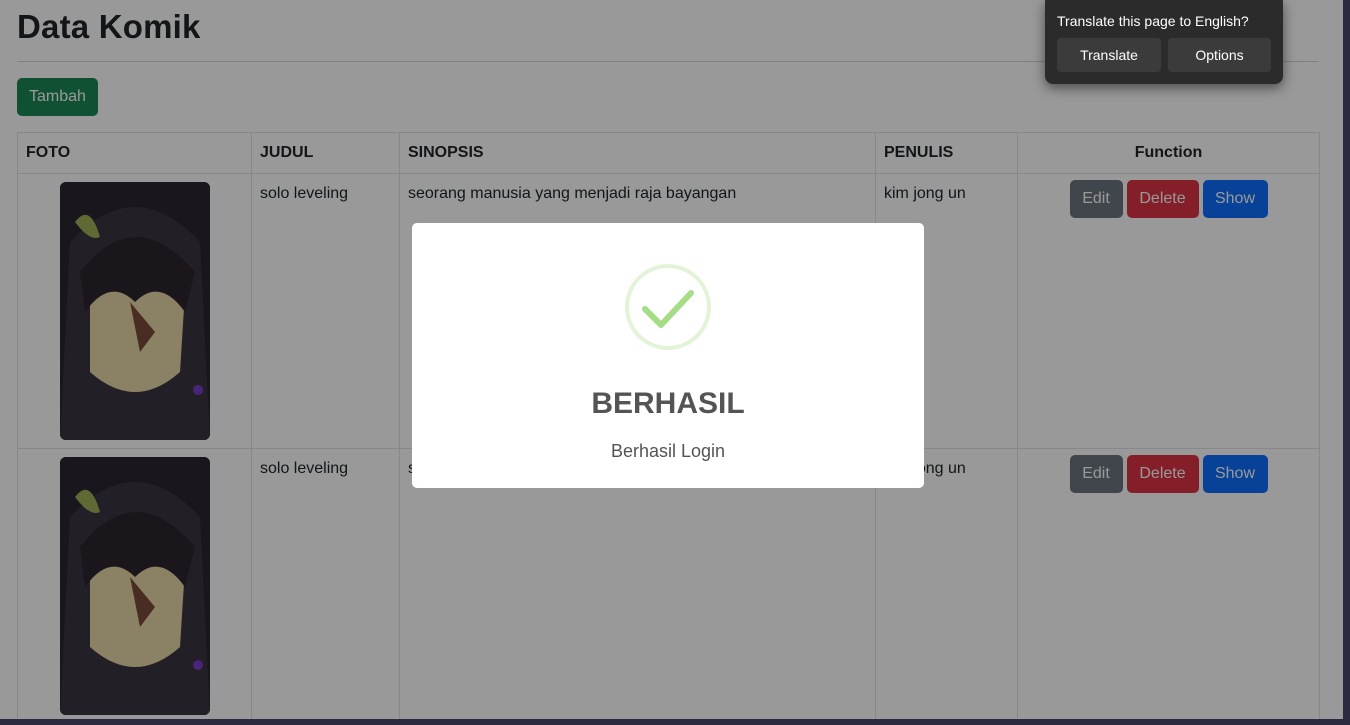  What do you see at coordinates (1153, 21) in the screenshot?
I see `translate-prompt: Translate this page to English?` at bounding box center [1153, 21].